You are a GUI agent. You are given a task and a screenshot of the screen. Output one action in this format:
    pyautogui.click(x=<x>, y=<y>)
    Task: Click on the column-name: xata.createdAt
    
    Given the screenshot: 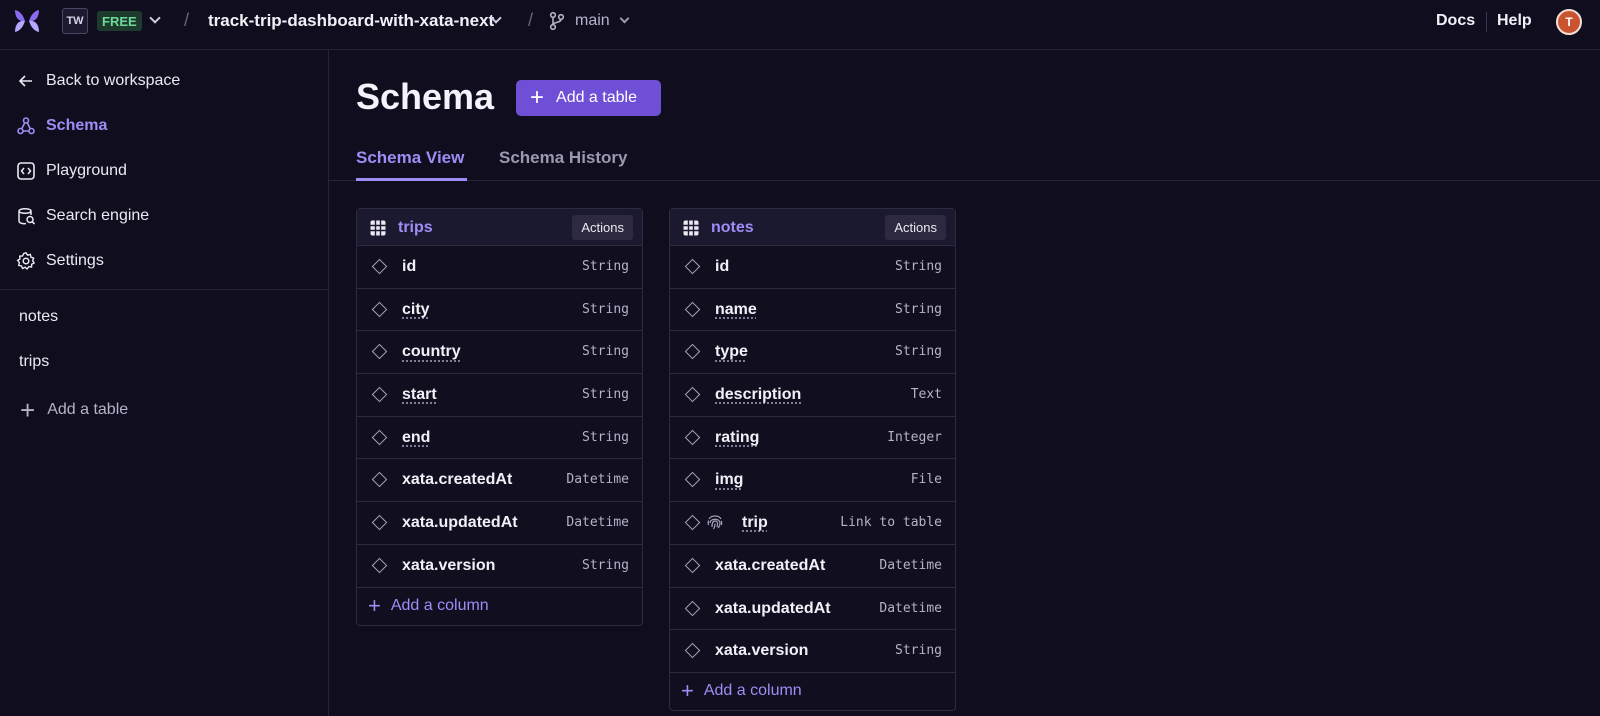 What is the action you would take?
    pyautogui.click(x=770, y=565)
    